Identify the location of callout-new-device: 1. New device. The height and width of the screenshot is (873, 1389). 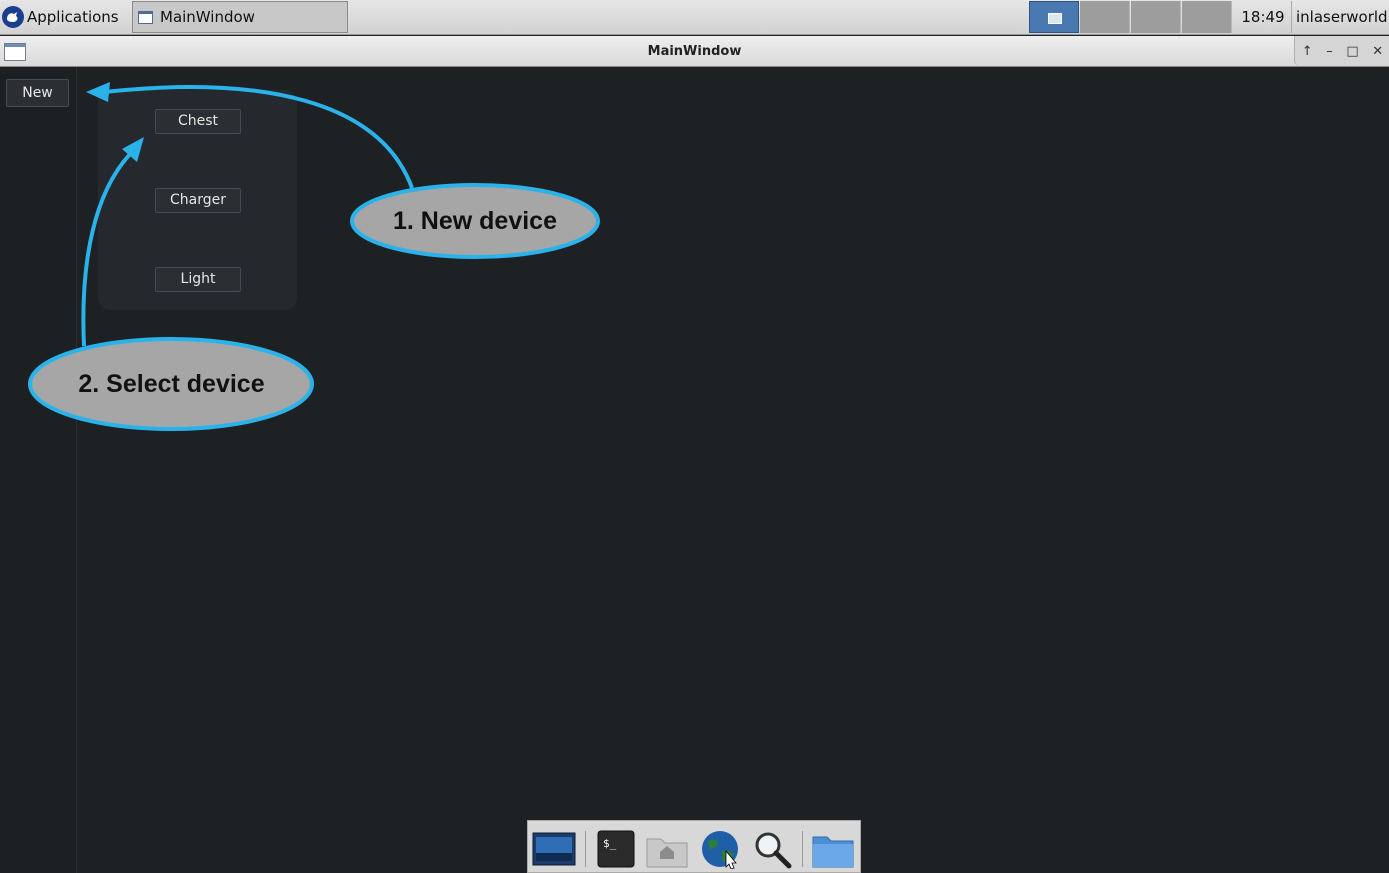
(475, 220).